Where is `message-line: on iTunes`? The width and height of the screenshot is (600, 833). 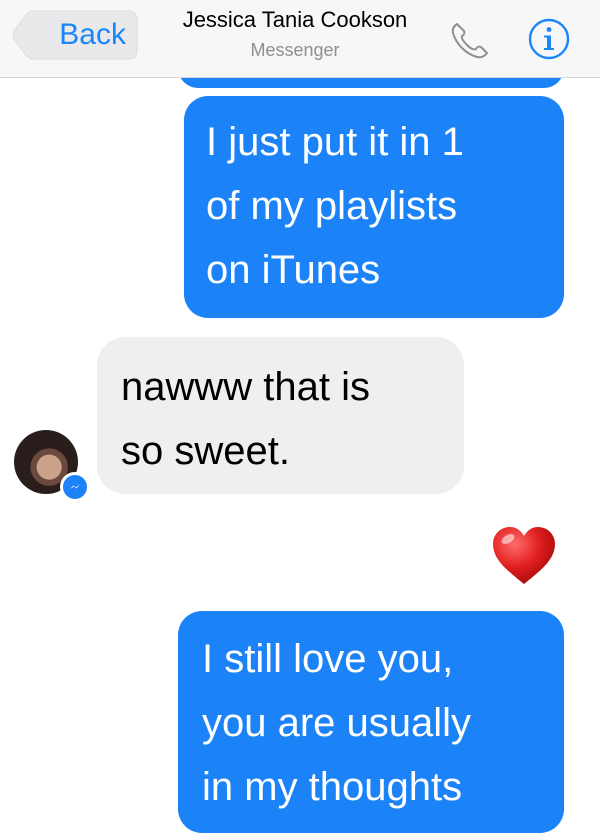
message-line: on iTunes is located at coordinates (293, 270).